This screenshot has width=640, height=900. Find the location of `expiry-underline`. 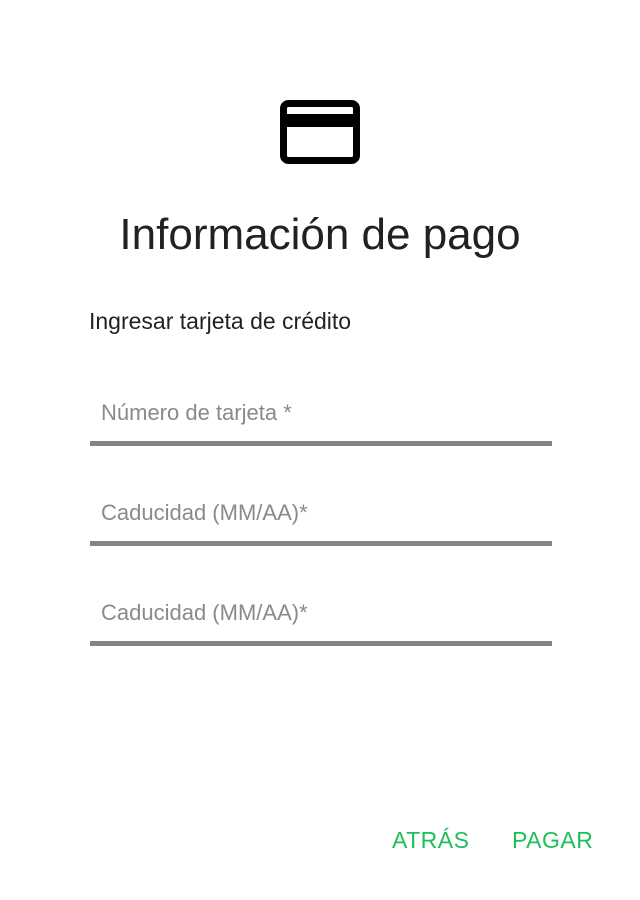

expiry-underline is located at coordinates (321, 543).